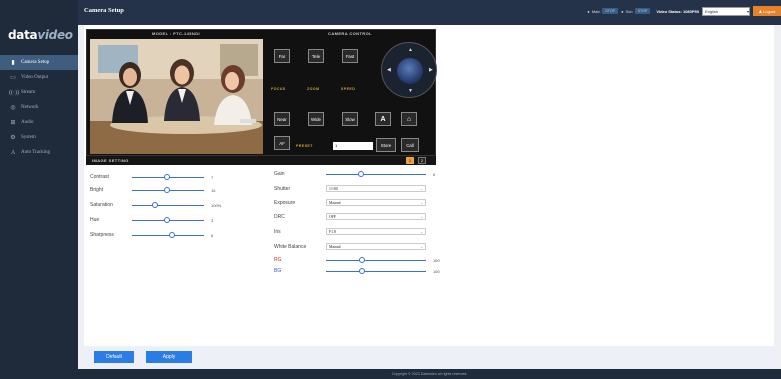 The height and width of the screenshot is (379, 781). I want to click on shutter-row: Shutter 1/100 ⌄, so click(350, 188).